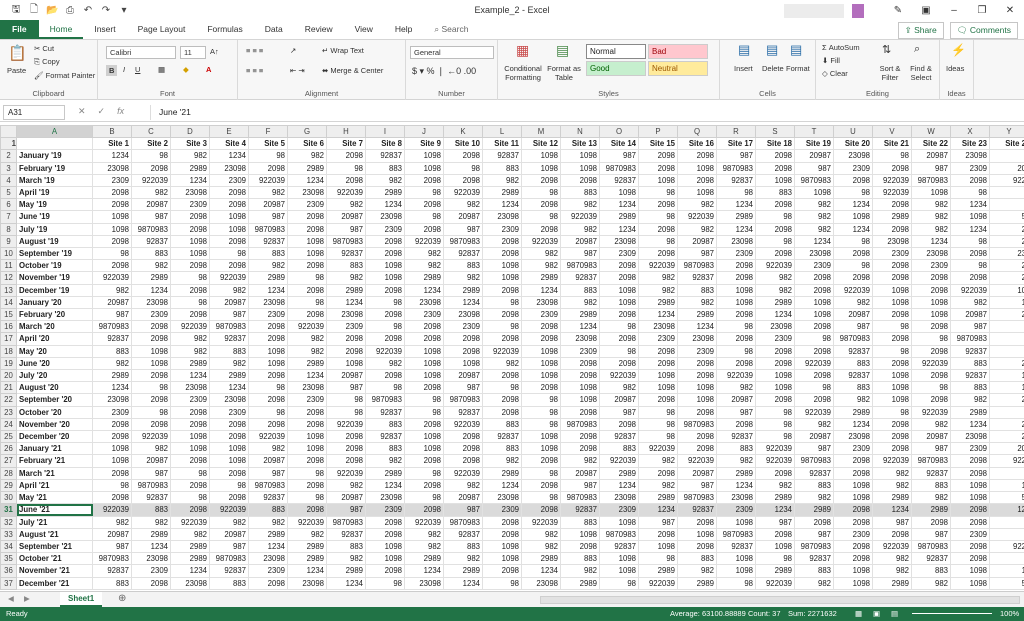  I want to click on data-cell: 12, so click(1006, 510).